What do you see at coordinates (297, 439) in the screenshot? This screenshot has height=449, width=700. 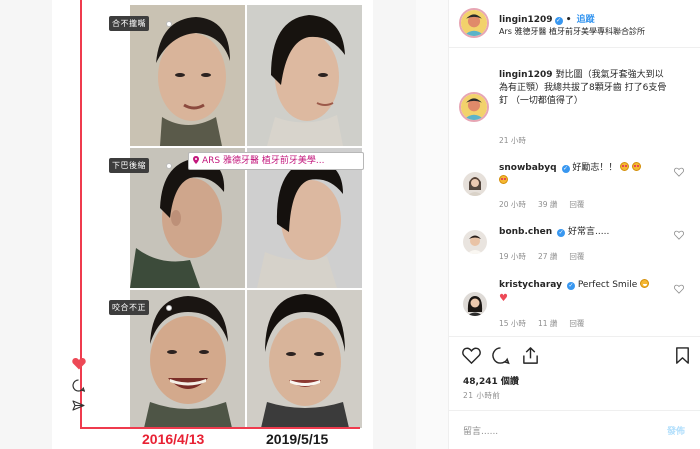 I see `date-after: 2019/5/15` at bounding box center [297, 439].